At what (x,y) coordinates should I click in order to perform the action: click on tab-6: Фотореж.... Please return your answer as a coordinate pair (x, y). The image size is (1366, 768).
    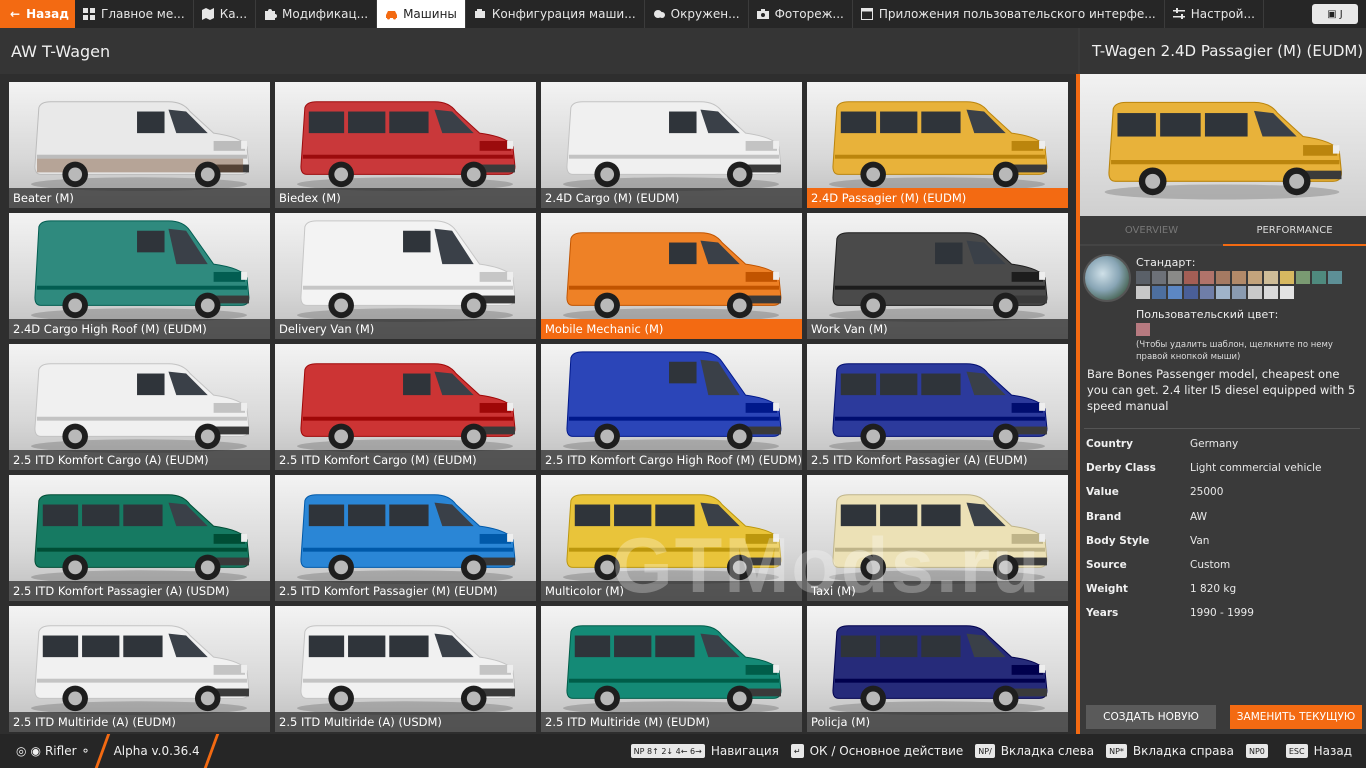
    Looking at the image, I should click on (801, 14).